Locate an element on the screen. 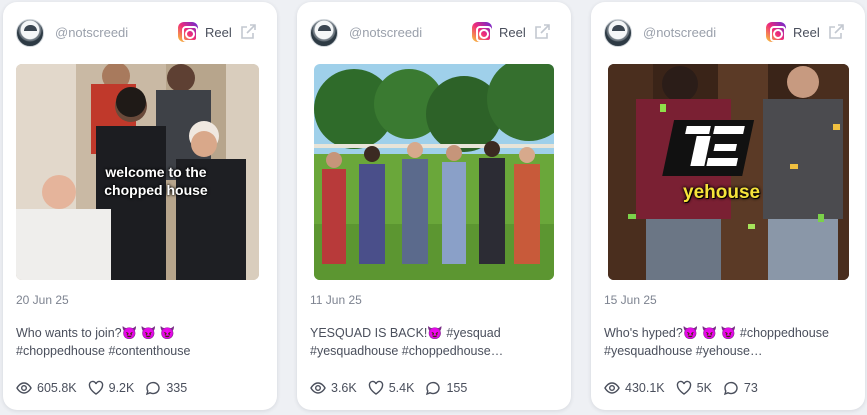  caption-line: Who's hyped?😈 😈 😈 #choppedhouse is located at coordinates (716, 333).